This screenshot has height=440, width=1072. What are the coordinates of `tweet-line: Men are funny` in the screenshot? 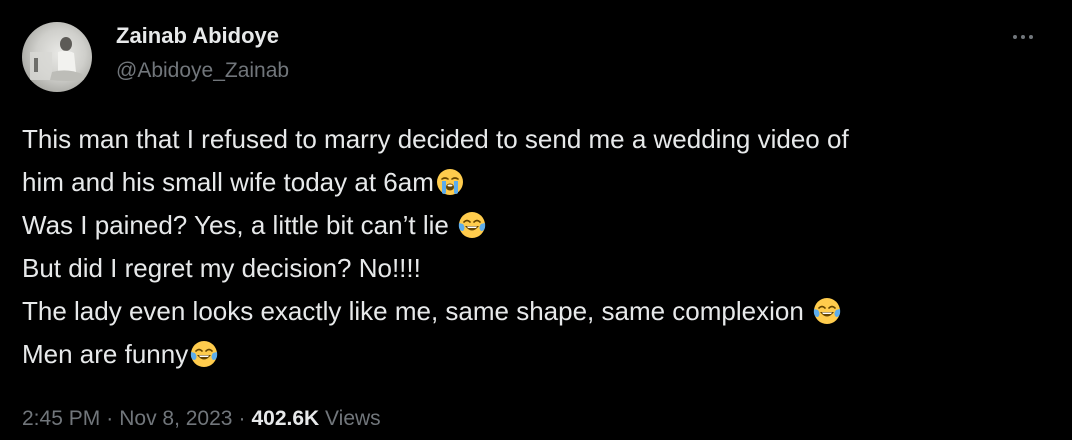 It's located at (537, 354).